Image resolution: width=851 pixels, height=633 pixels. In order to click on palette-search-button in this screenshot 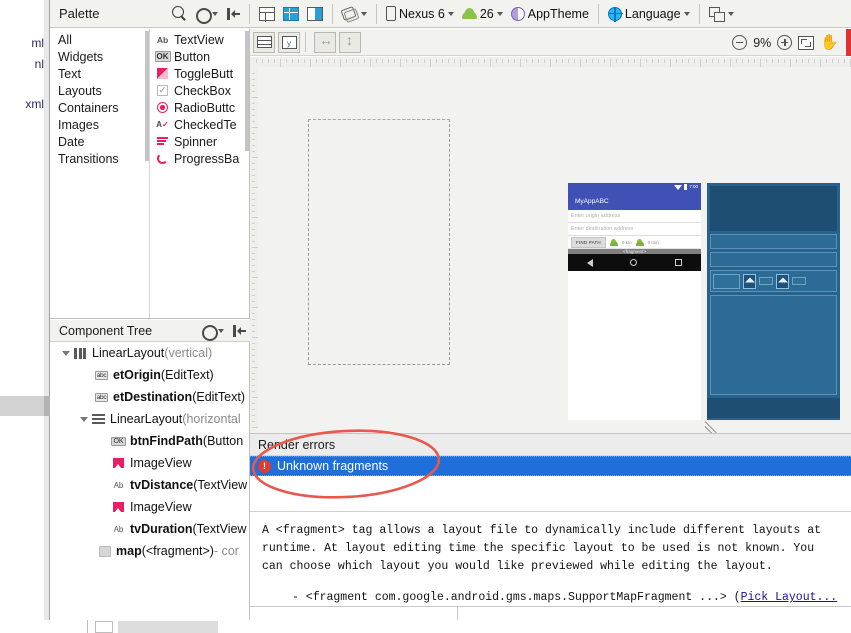, I will do `click(179, 14)`.